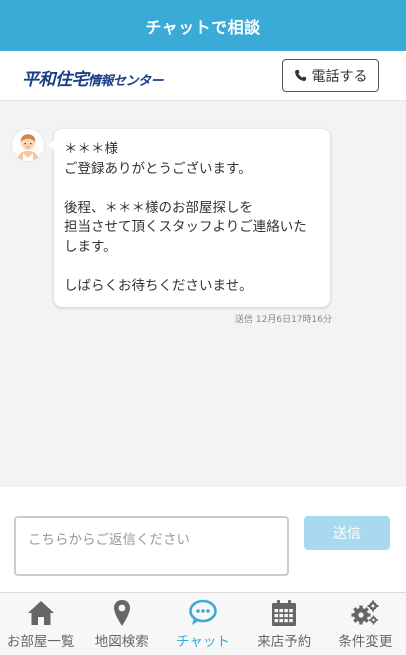 The height and width of the screenshot is (655, 406). What do you see at coordinates (203, 642) in the screenshot?
I see `tab-chat-label: チャット` at bounding box center [203, 642].